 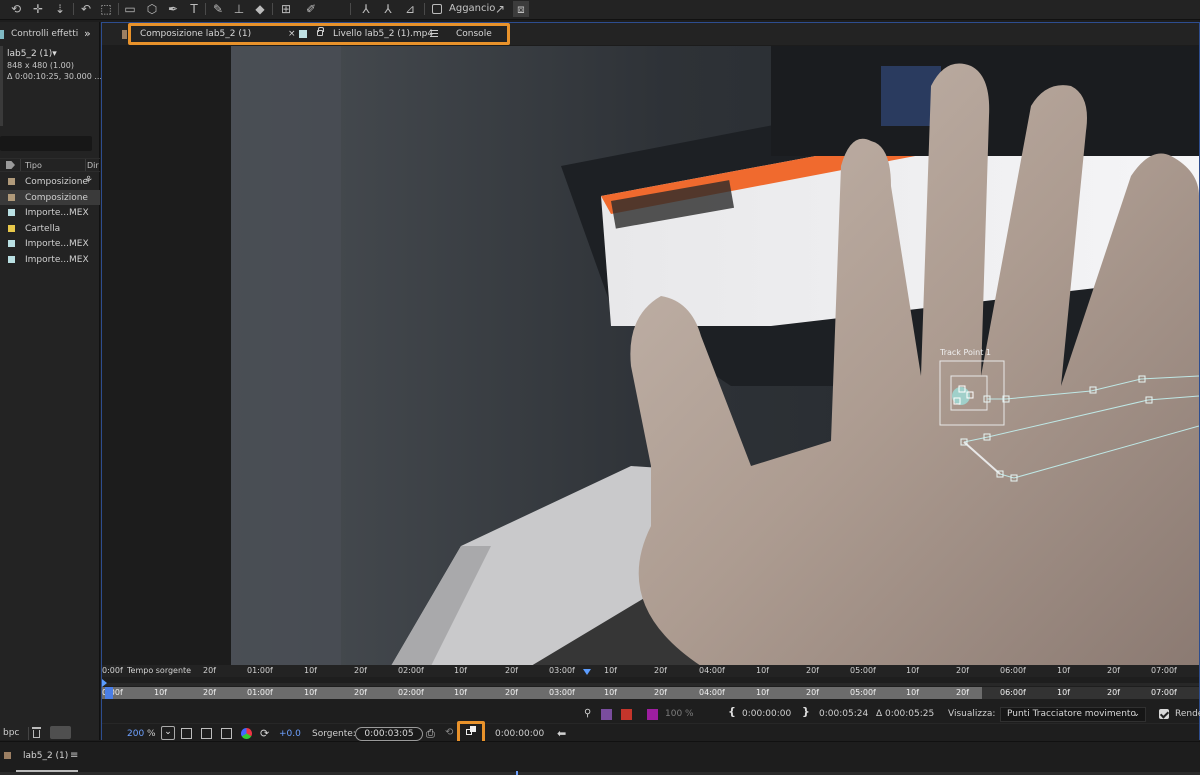 I want to click on project-item: Cartella, so click(x=50, y=228).